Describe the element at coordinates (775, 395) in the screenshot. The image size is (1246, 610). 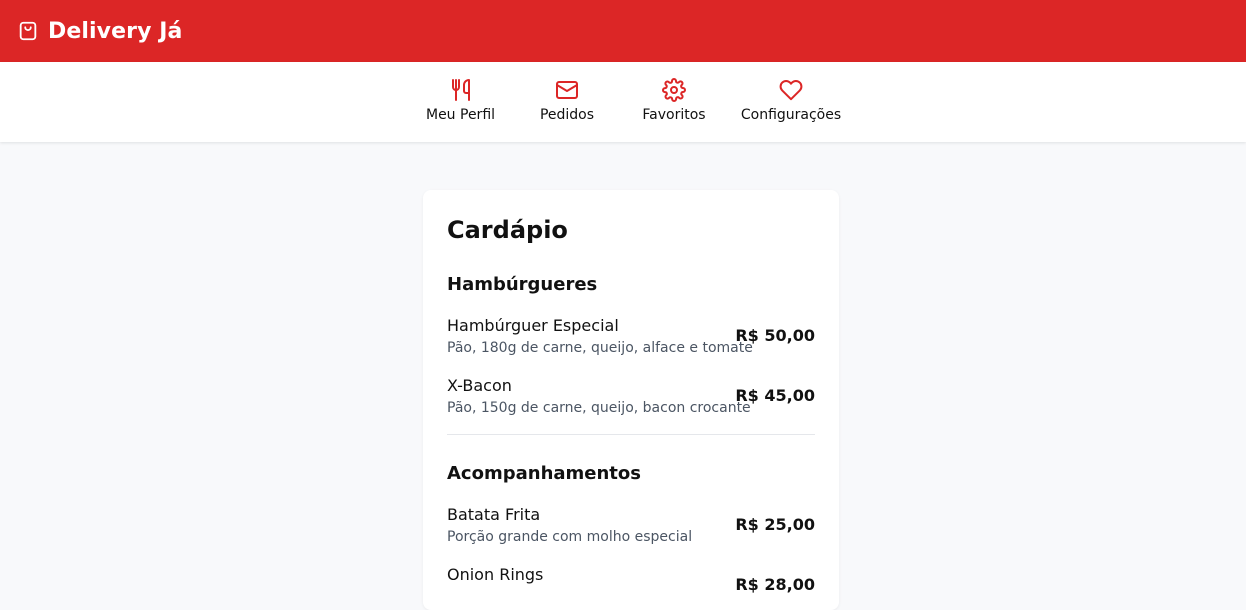
I see `menu-item-price: R$ 45,00` at that location.